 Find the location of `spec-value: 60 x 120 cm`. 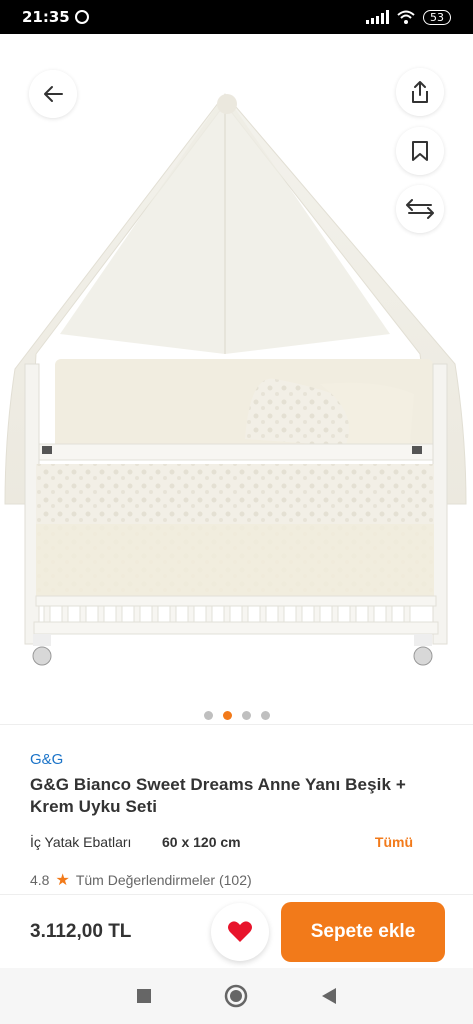

spec-value: 60 x 120 cm is located at coordinates (201, 842).